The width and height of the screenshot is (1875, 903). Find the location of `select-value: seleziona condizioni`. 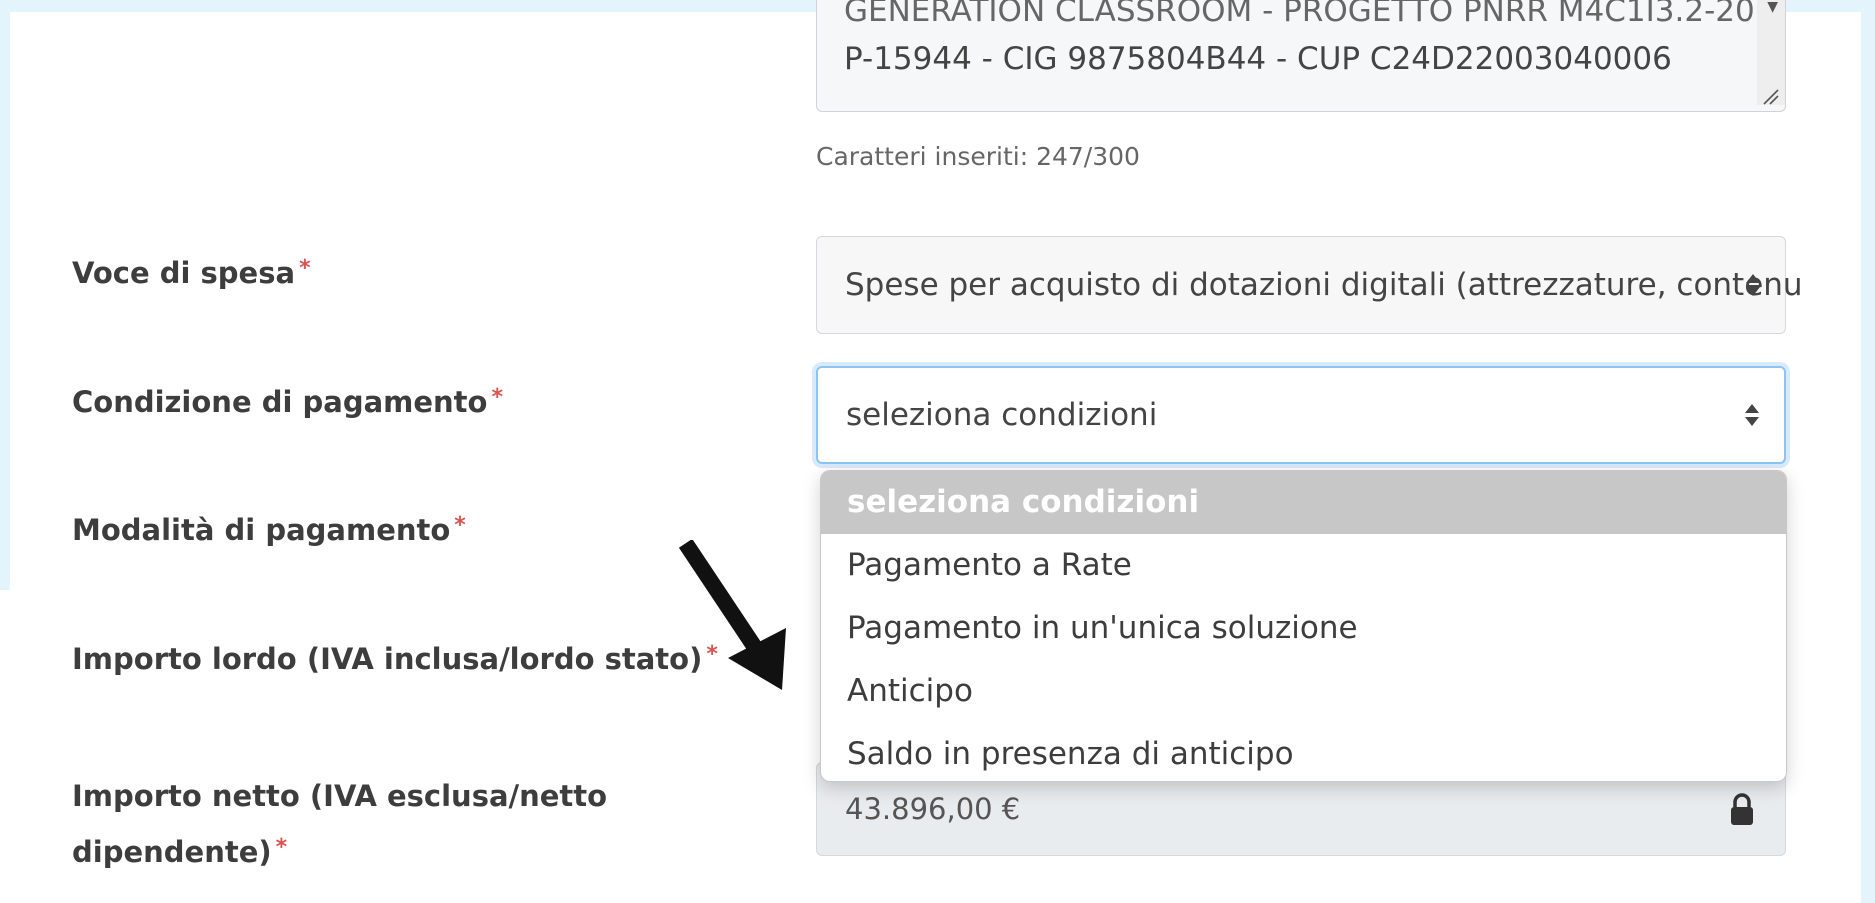

select-value: seleziona condizioni is located at coordinates (1002, 415).